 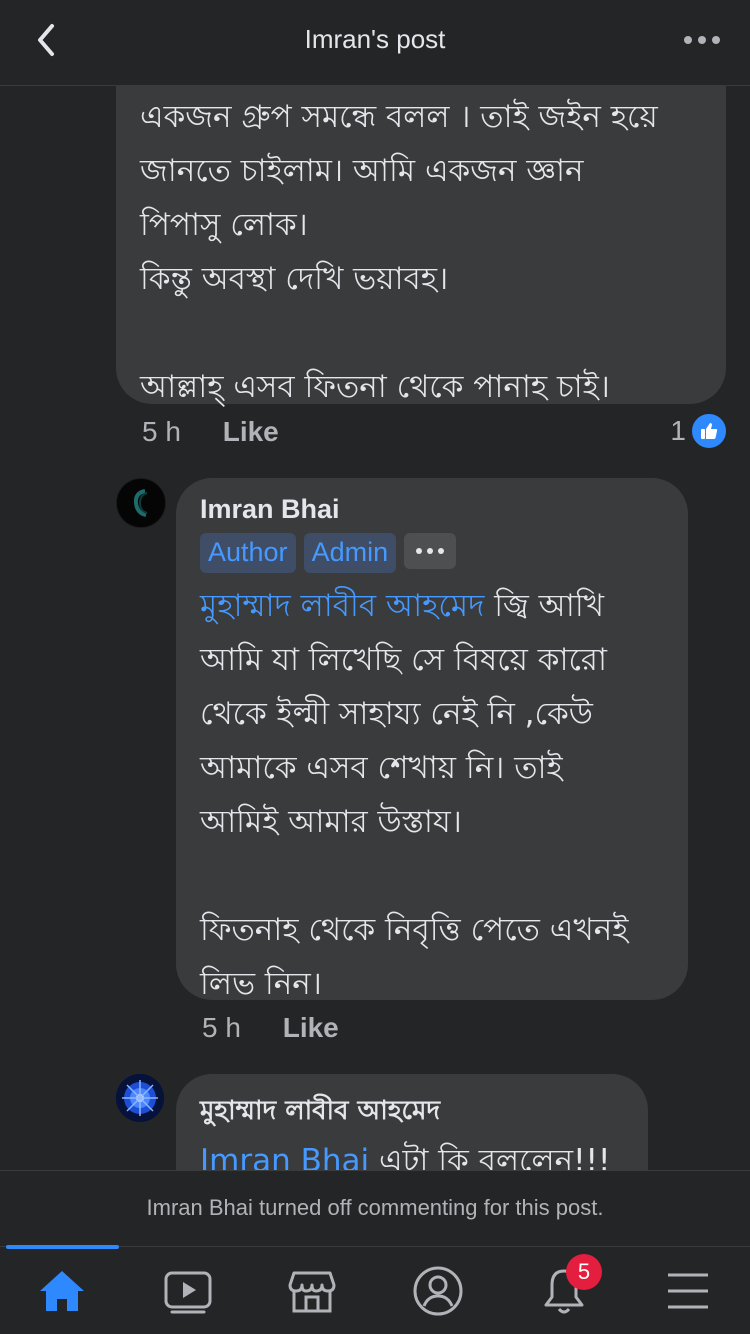 I want to click on page-title: Imran's post, so click(x=375, y=39).